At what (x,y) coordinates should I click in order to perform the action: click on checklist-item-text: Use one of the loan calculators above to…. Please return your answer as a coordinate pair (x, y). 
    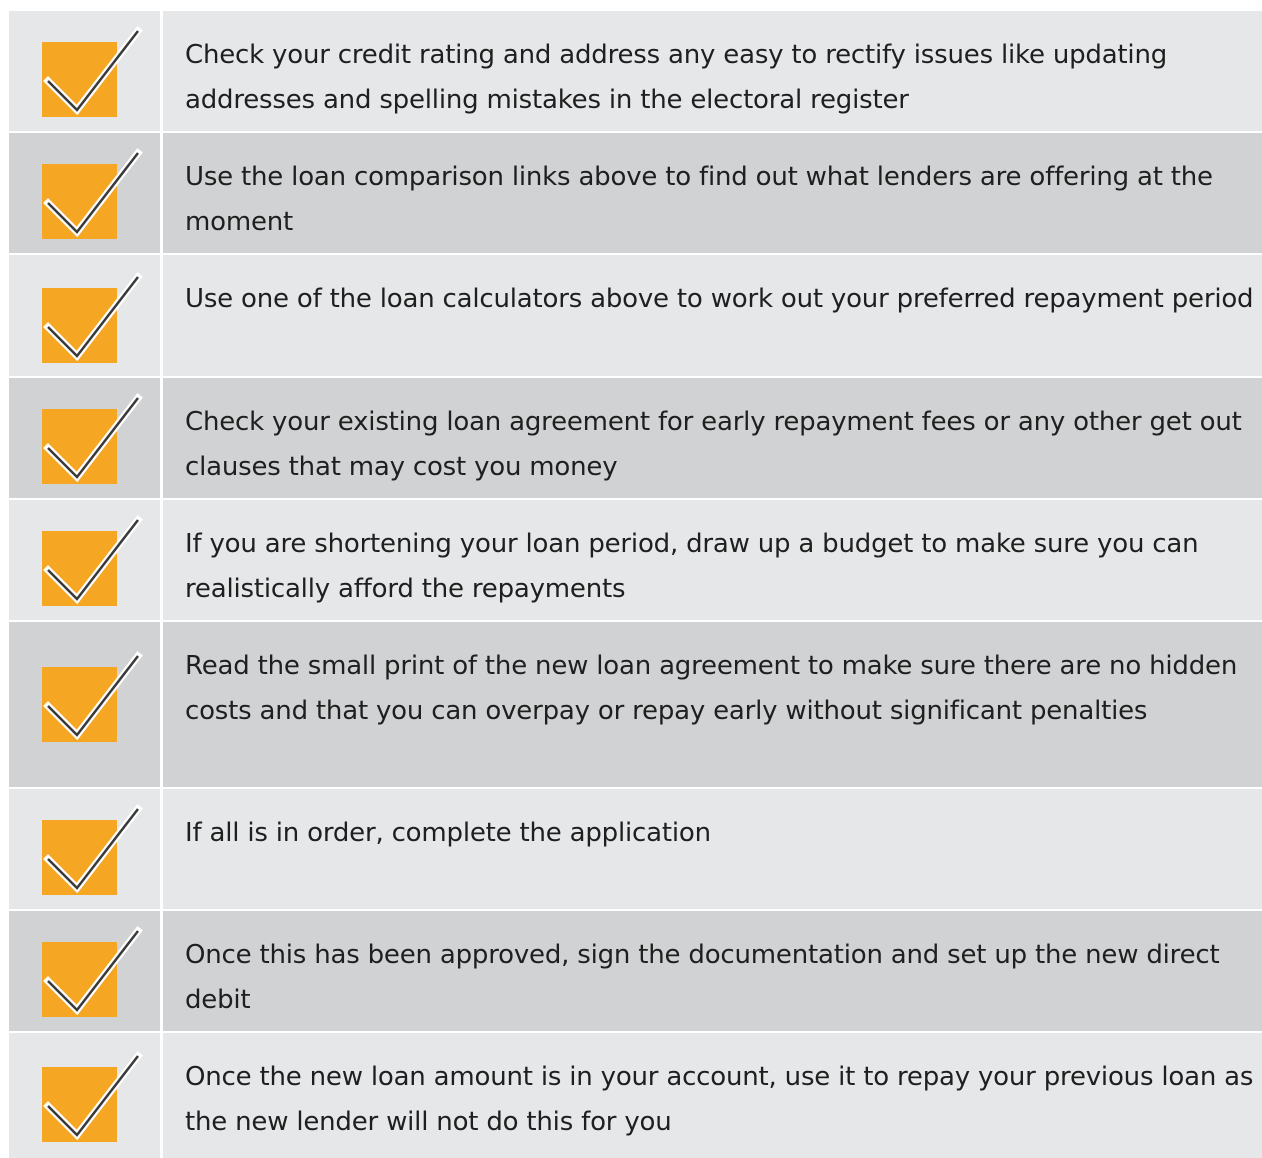
    Looking at the image, I should click on (719, 299).